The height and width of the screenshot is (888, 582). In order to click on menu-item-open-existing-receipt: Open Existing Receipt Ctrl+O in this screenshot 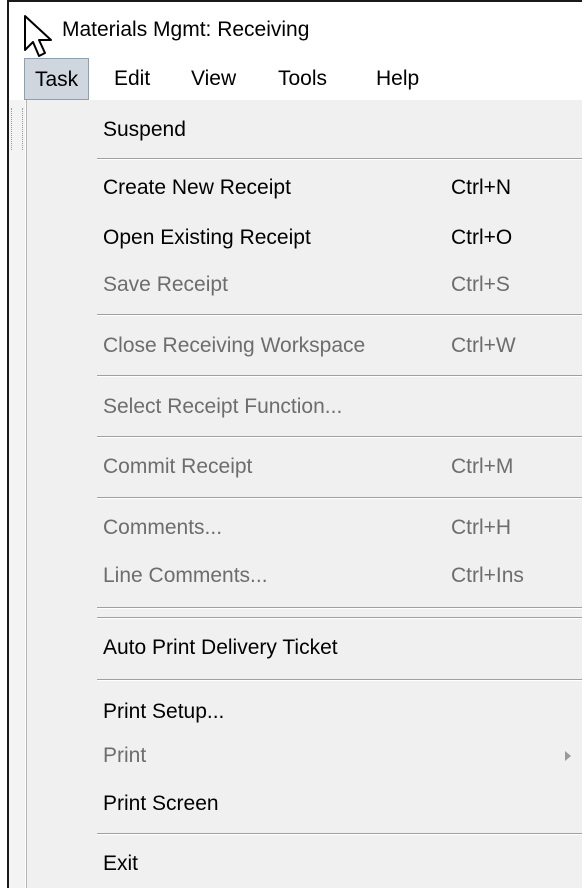, I will do `click(330, 238)`.